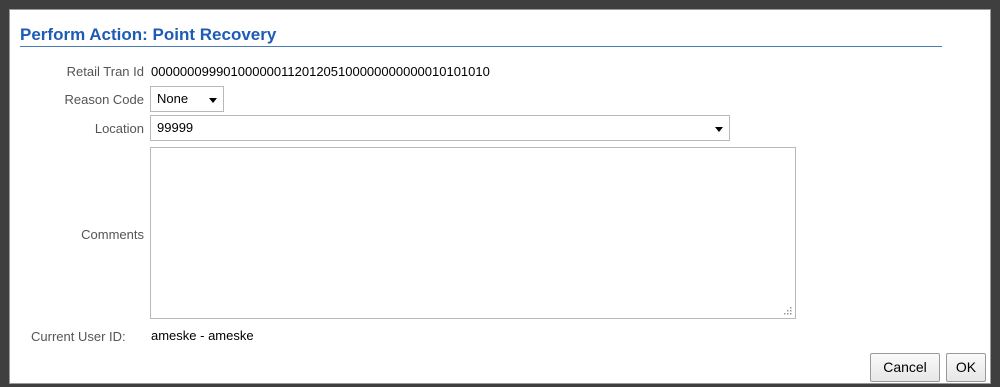 The height and width of the screenshot is (387, 1000). I want to click on ok-button: OK, so click(966, 367).